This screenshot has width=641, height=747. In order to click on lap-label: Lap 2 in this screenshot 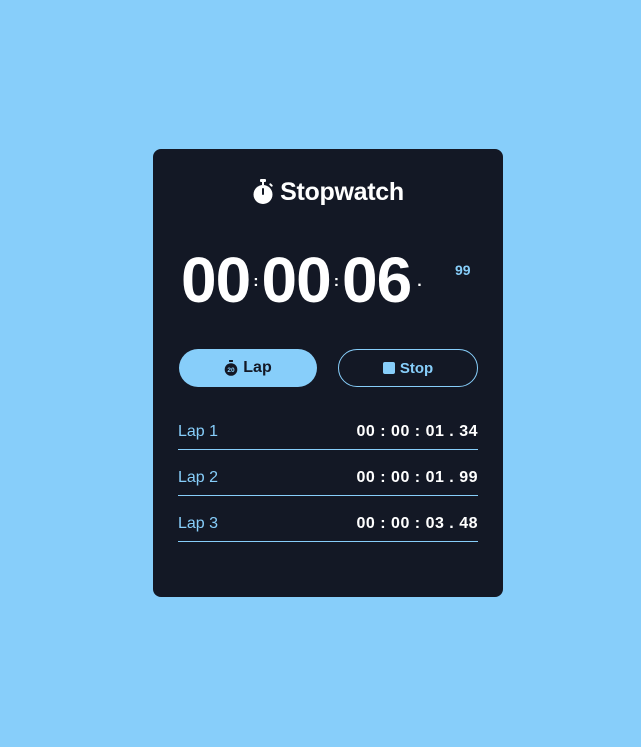, I will do `click(198, 477)`.